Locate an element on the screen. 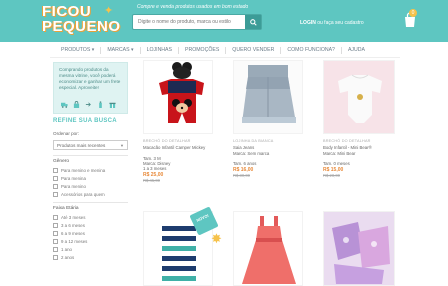  faixa-option: 1 ano is located at coordinates (62, 249).